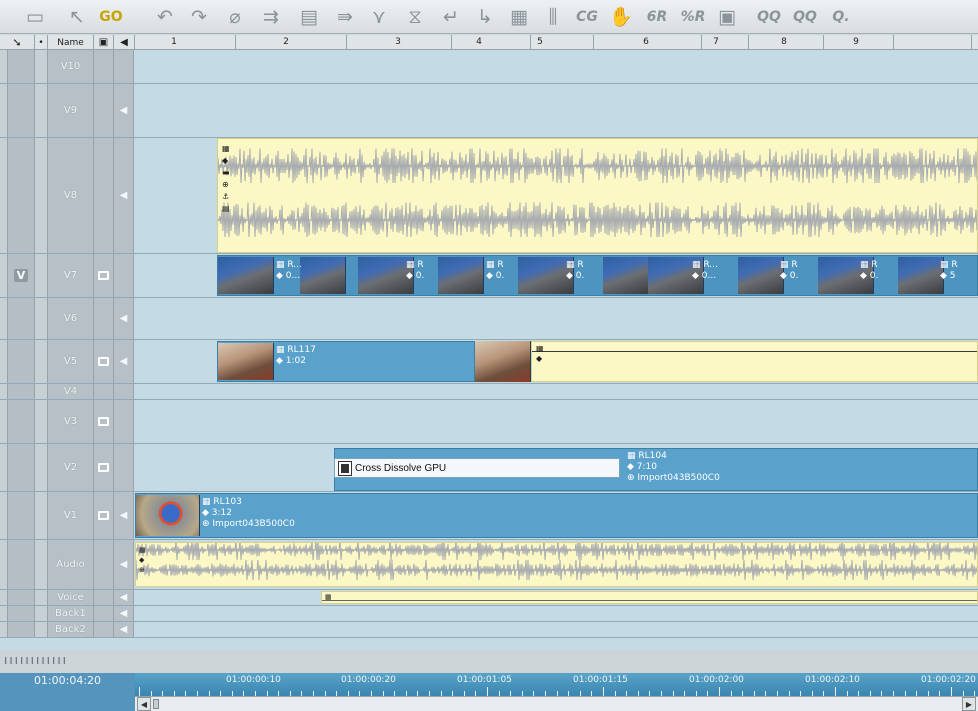 This screenshot has height=711, width=978. What do you see at coordinates (71, 564) in the screenshot?
I see `track-name: Audio` at bounding box center [71, 564].